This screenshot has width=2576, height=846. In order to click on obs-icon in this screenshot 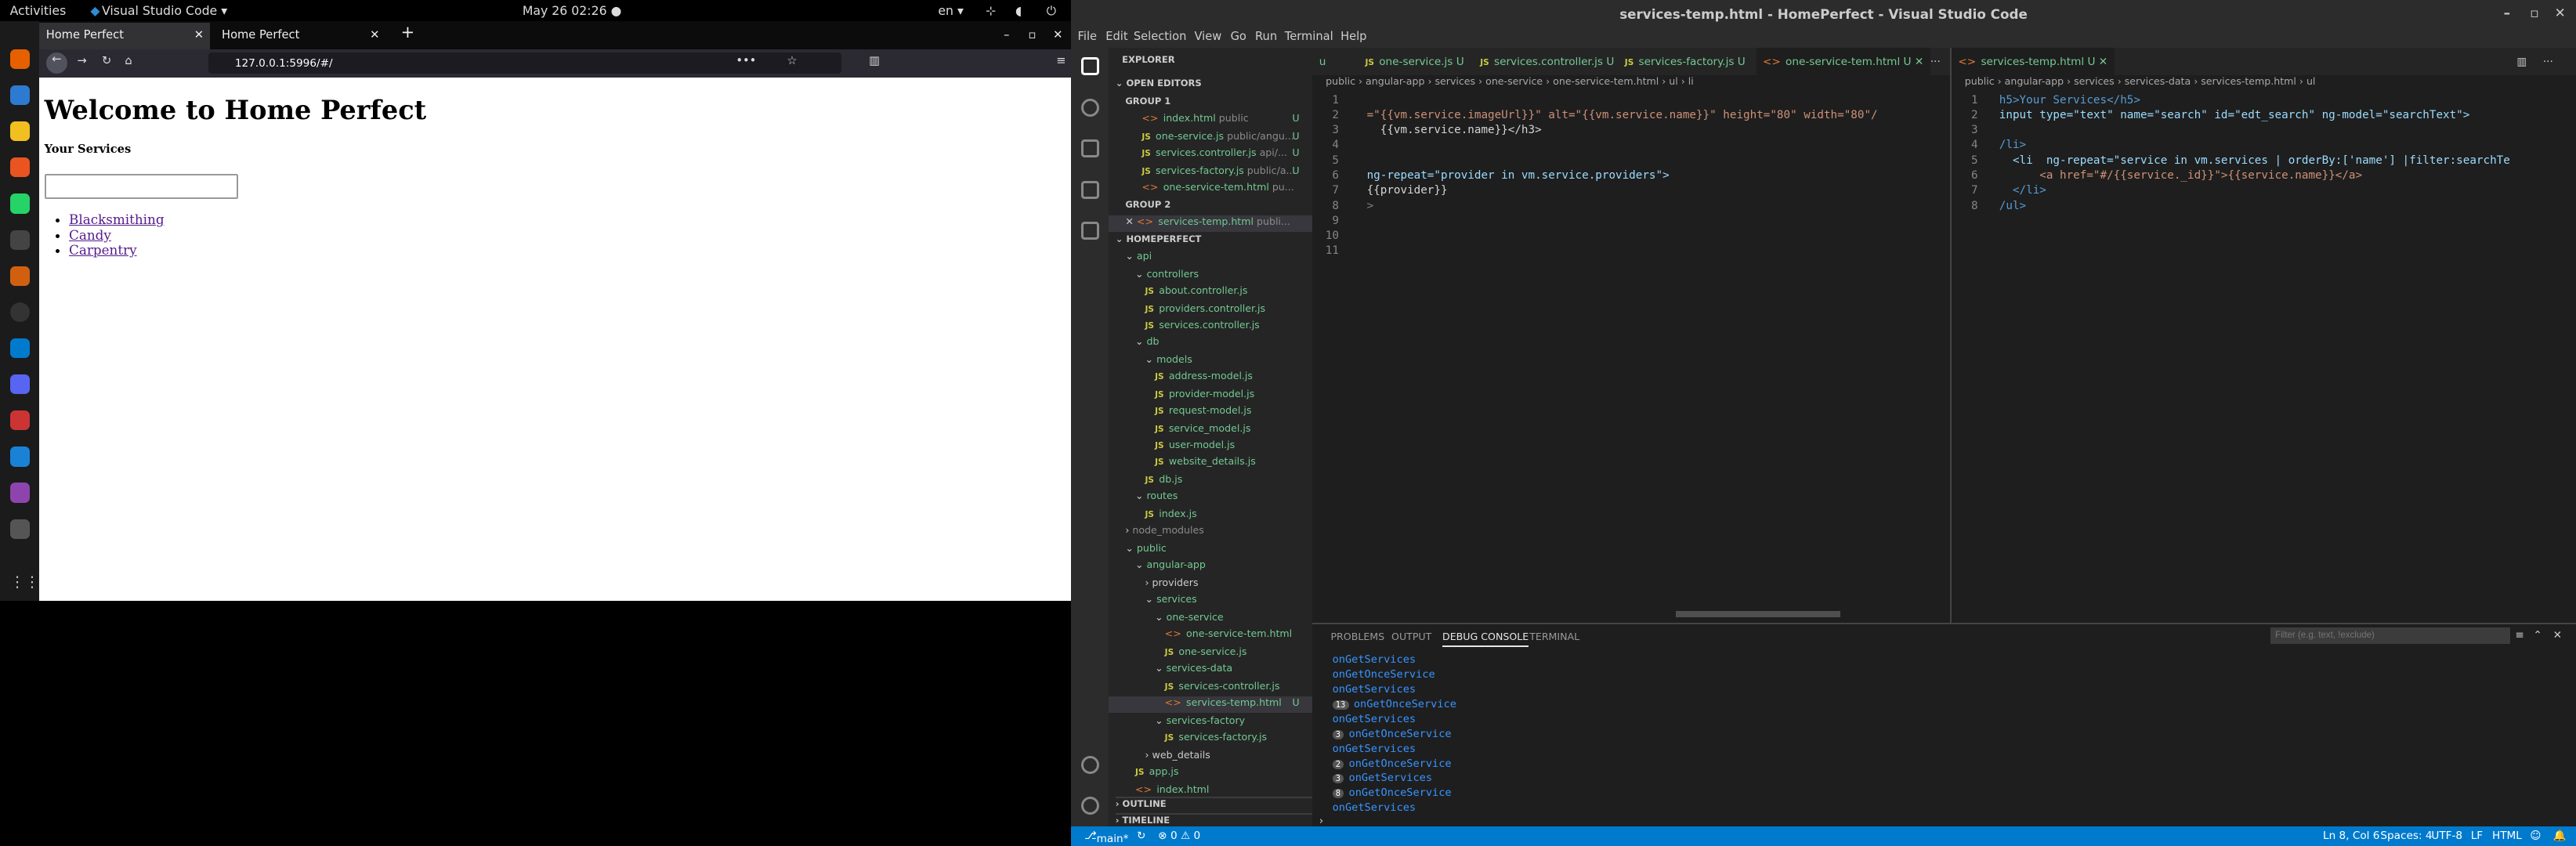, I will do `click(20, 312)`.